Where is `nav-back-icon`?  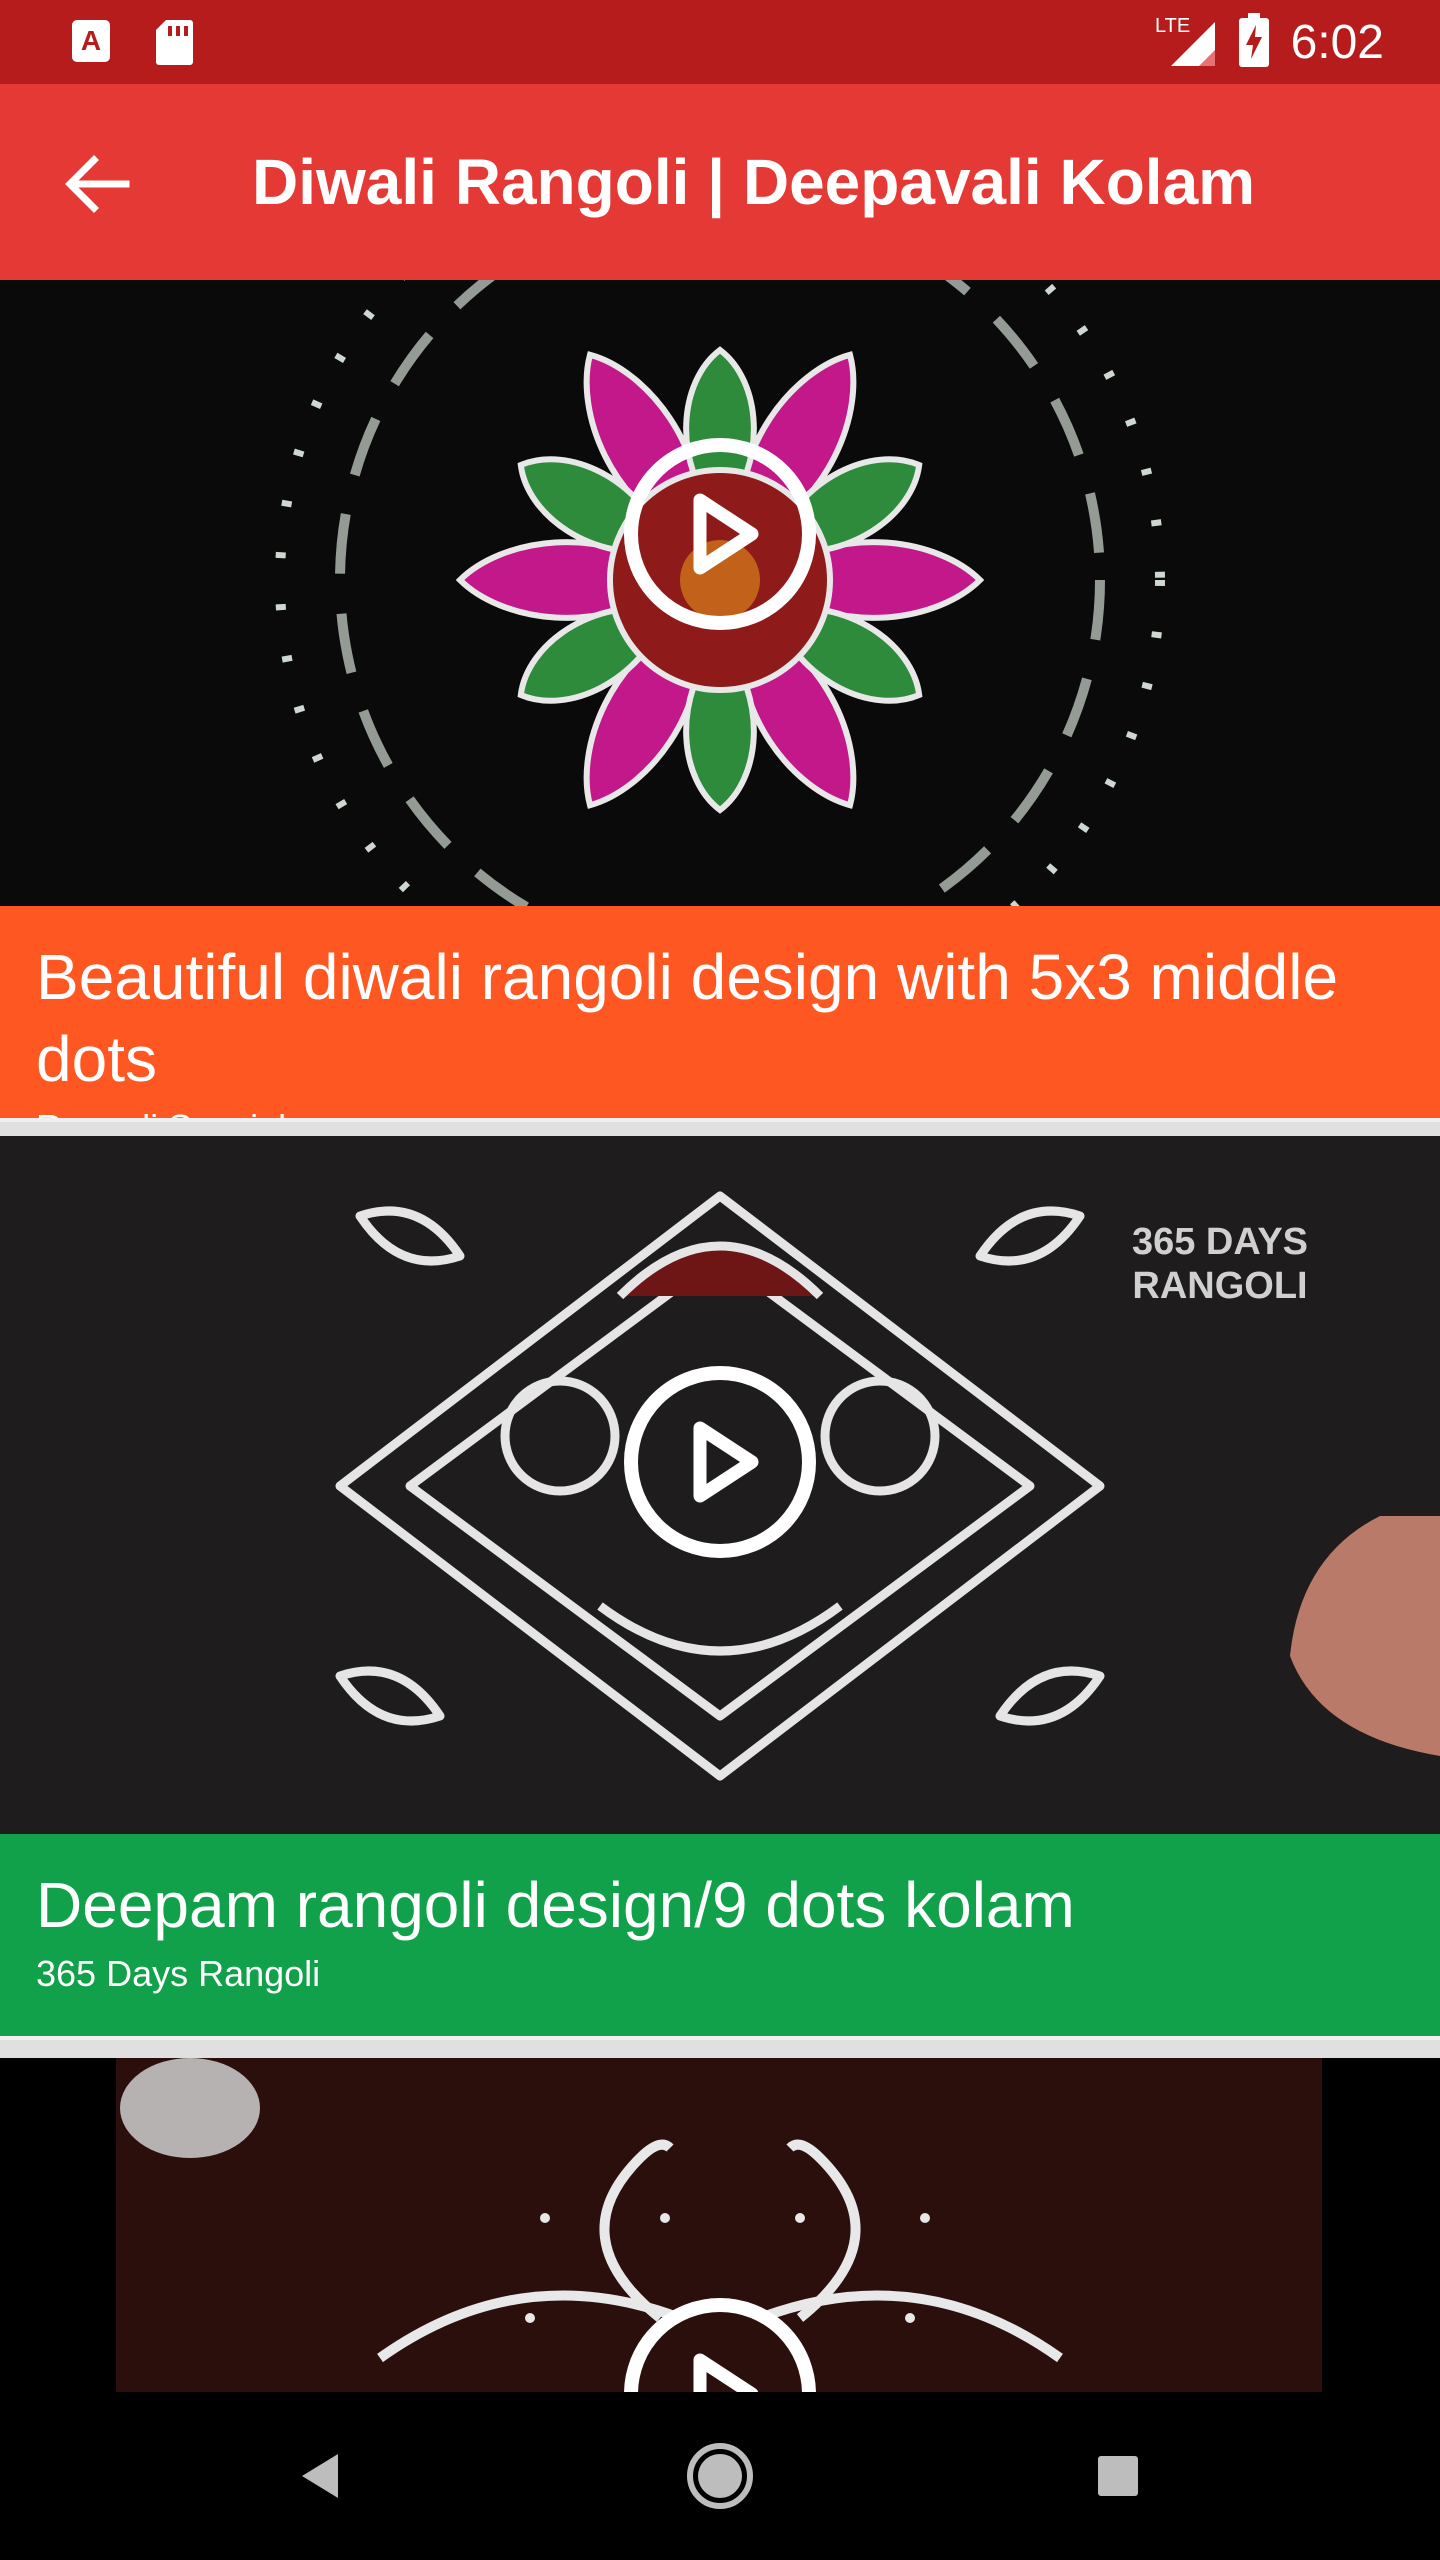 nav-back-icon is located at coordinates (320, 2476).